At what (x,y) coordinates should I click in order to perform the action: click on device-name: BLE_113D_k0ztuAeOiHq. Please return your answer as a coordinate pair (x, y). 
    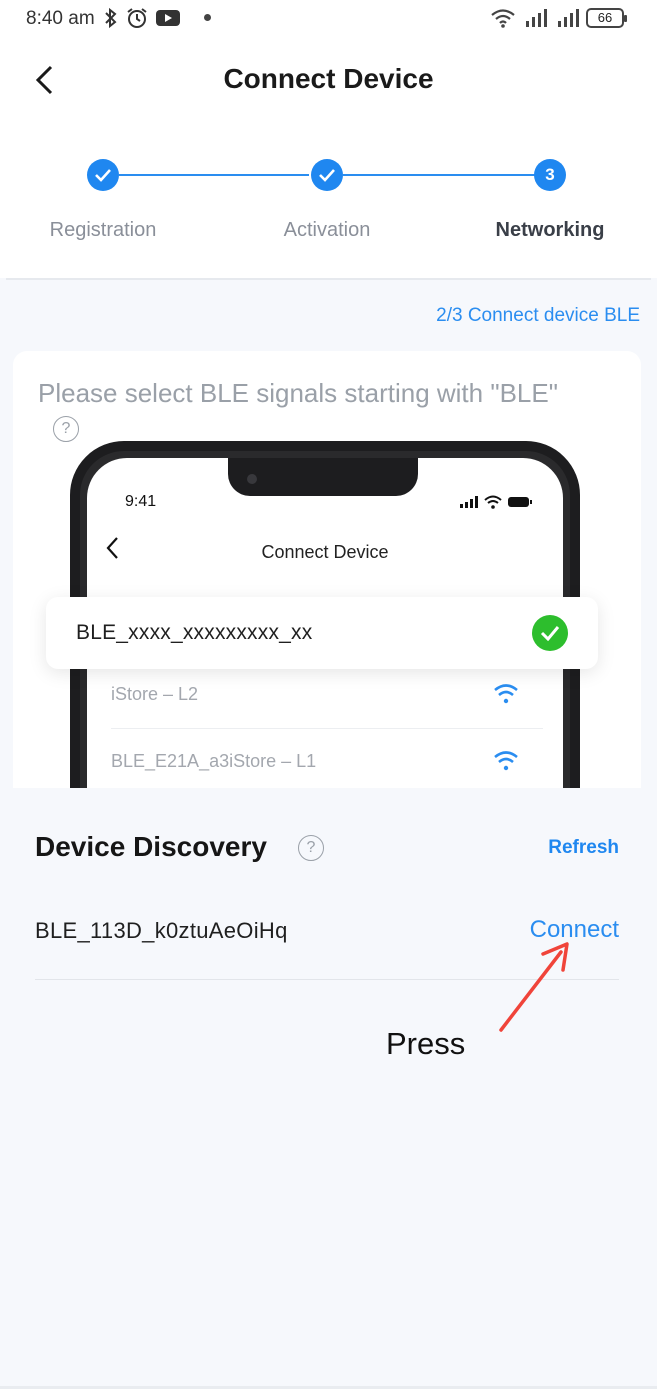
    Looking at the image, I should click on (161, 930).